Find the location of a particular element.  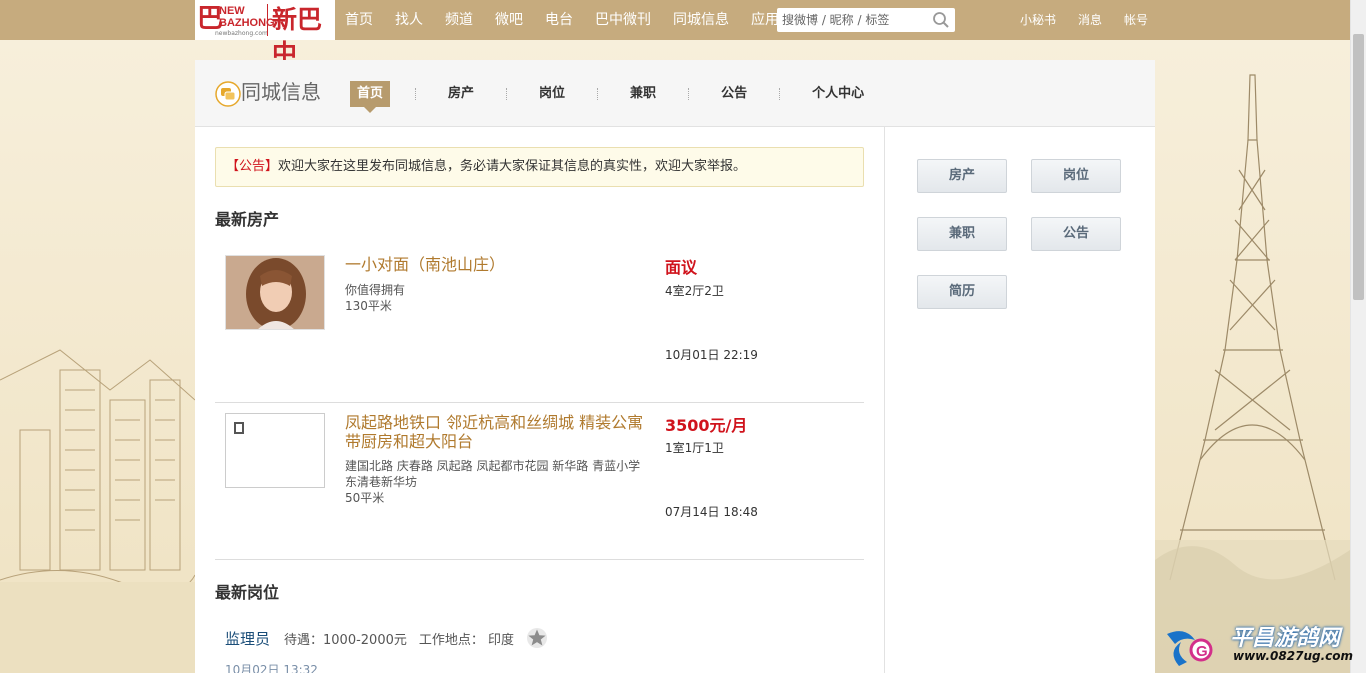

house-title-link: 一小对面（南池山庄） is located at coordinates (495, 264).